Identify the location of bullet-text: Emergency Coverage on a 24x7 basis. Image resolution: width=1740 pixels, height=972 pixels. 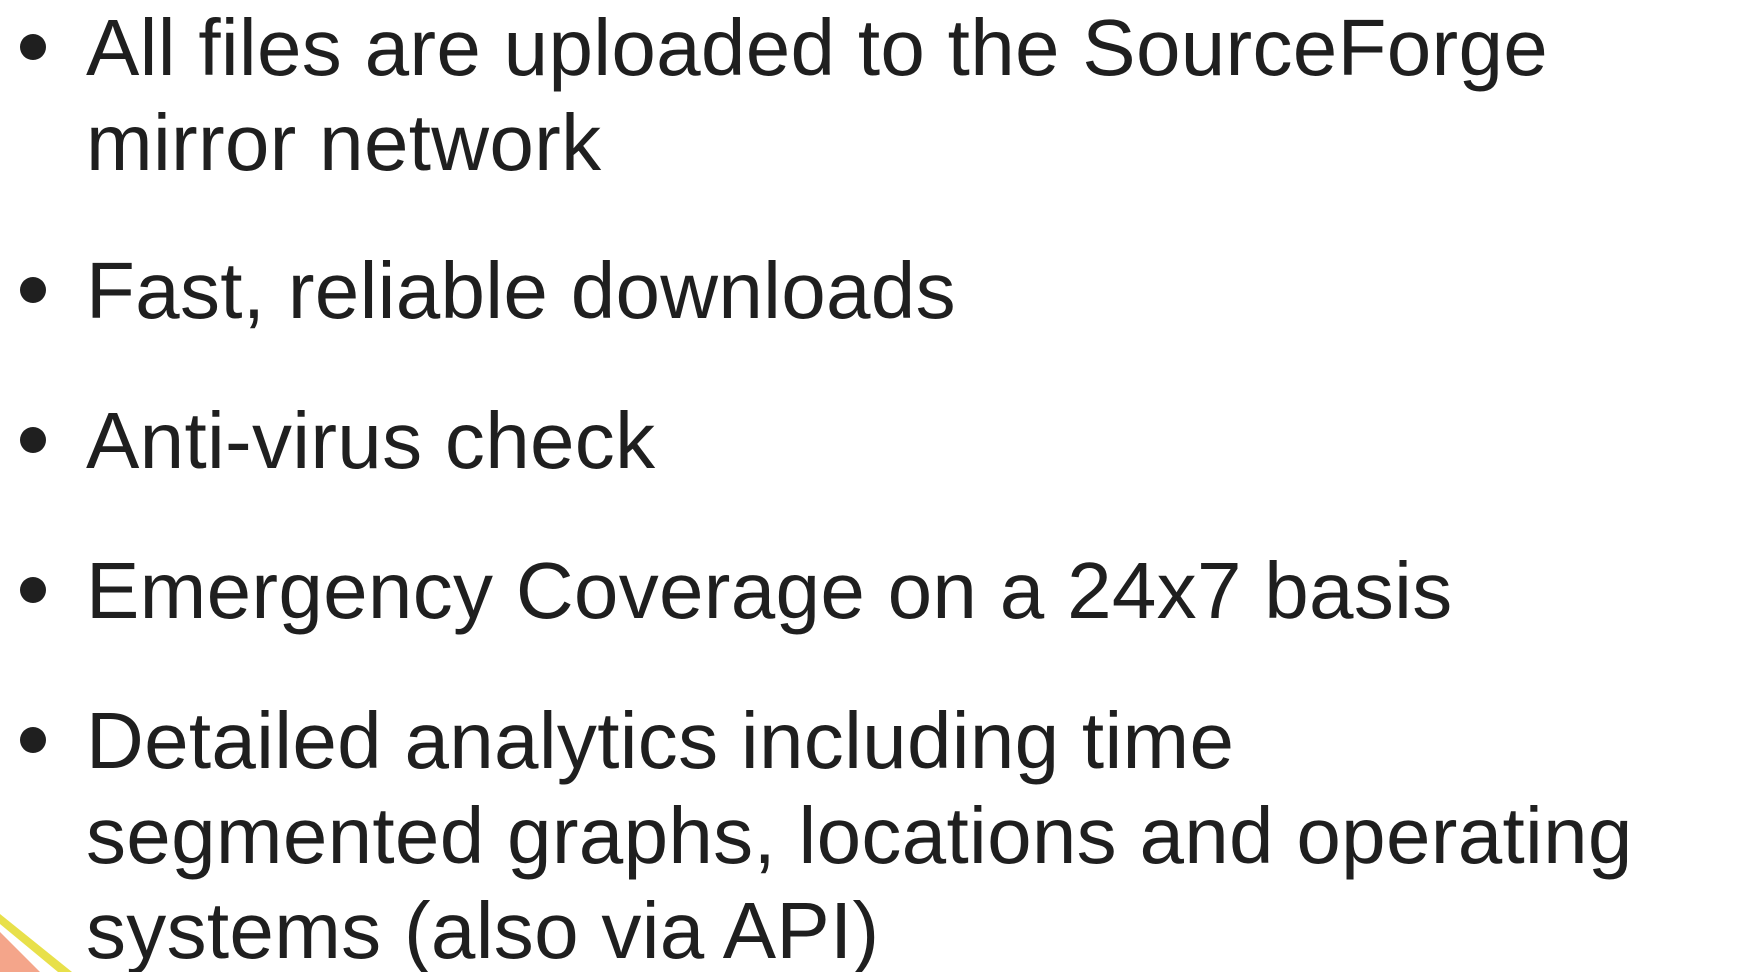
(769, 590).